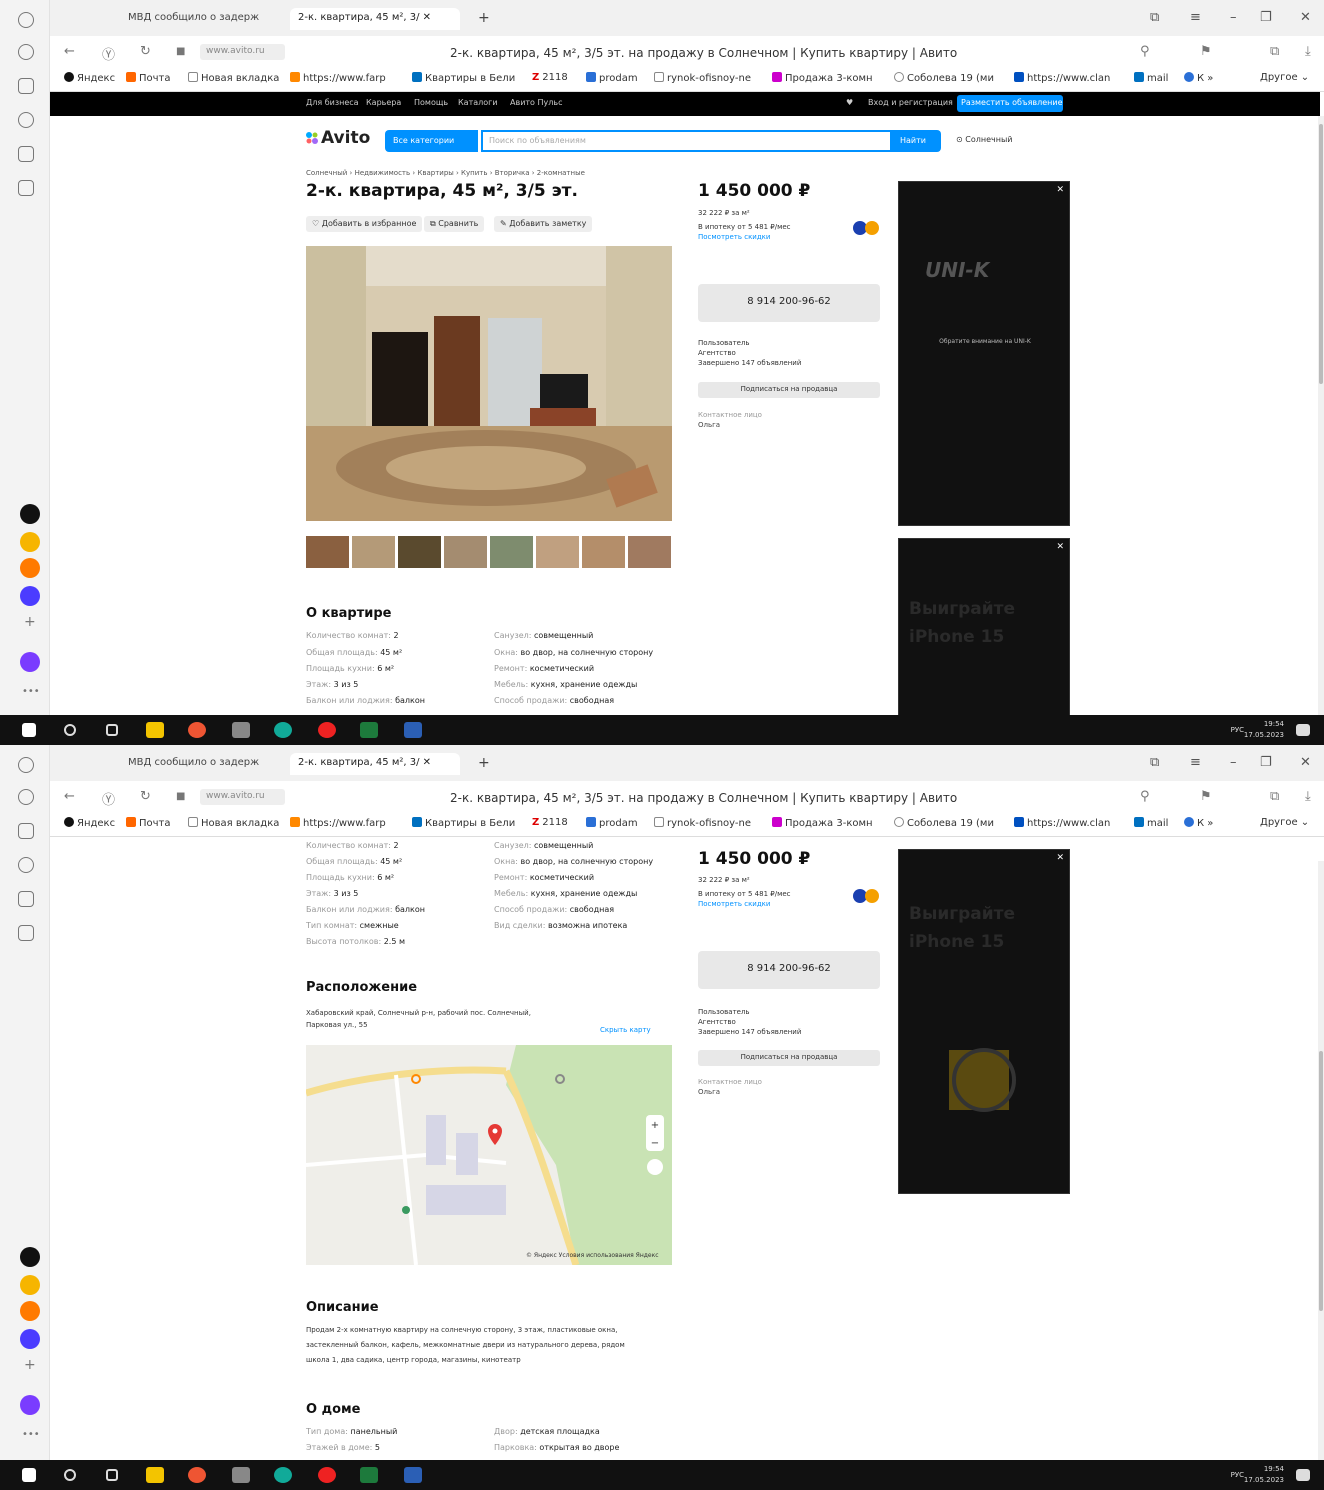  I want to click on reload-icon: ↻, so click(145, 51).